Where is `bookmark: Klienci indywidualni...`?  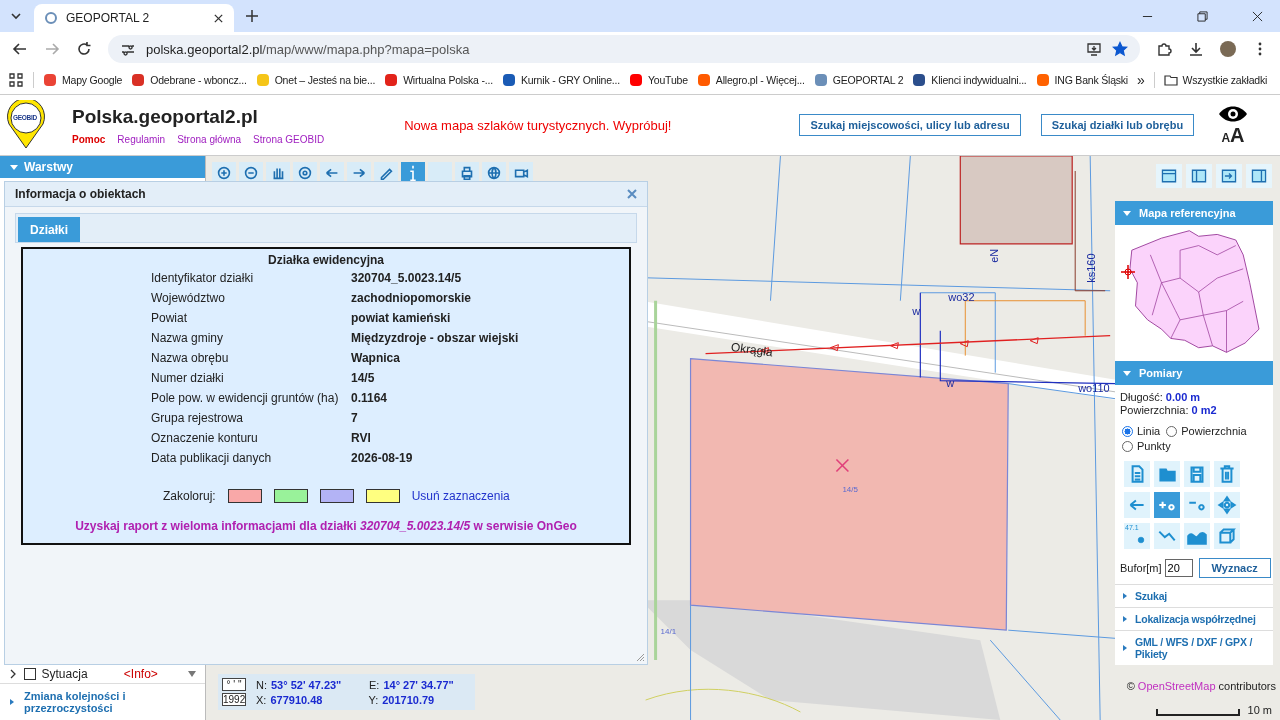 bookmark: Klienci indywidualni... is located at coordinates (969, 80).